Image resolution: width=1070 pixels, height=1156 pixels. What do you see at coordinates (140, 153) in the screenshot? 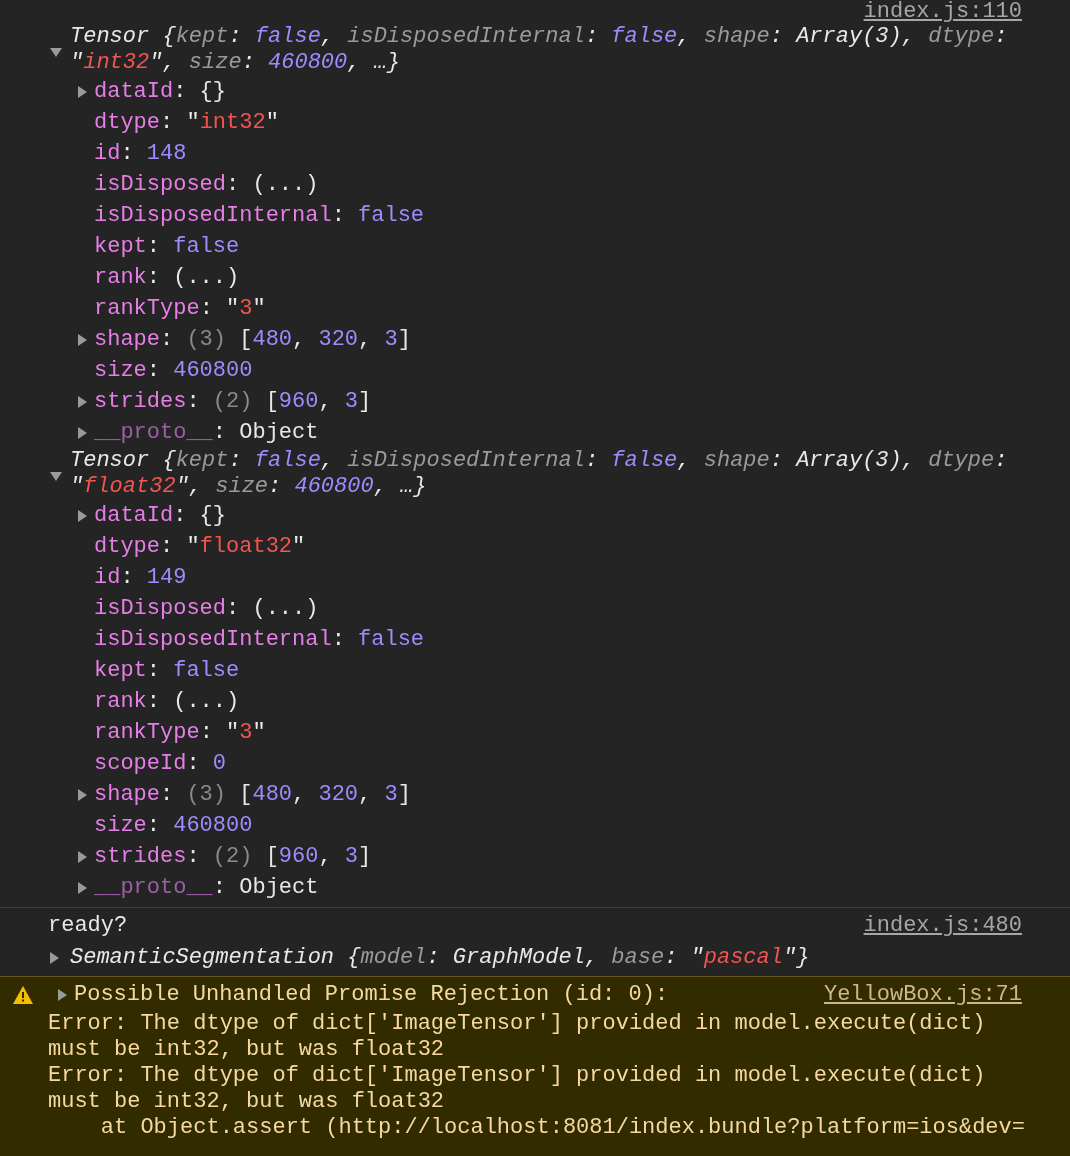
I see `property-text: id: 148` at bounding box center [140, 153].